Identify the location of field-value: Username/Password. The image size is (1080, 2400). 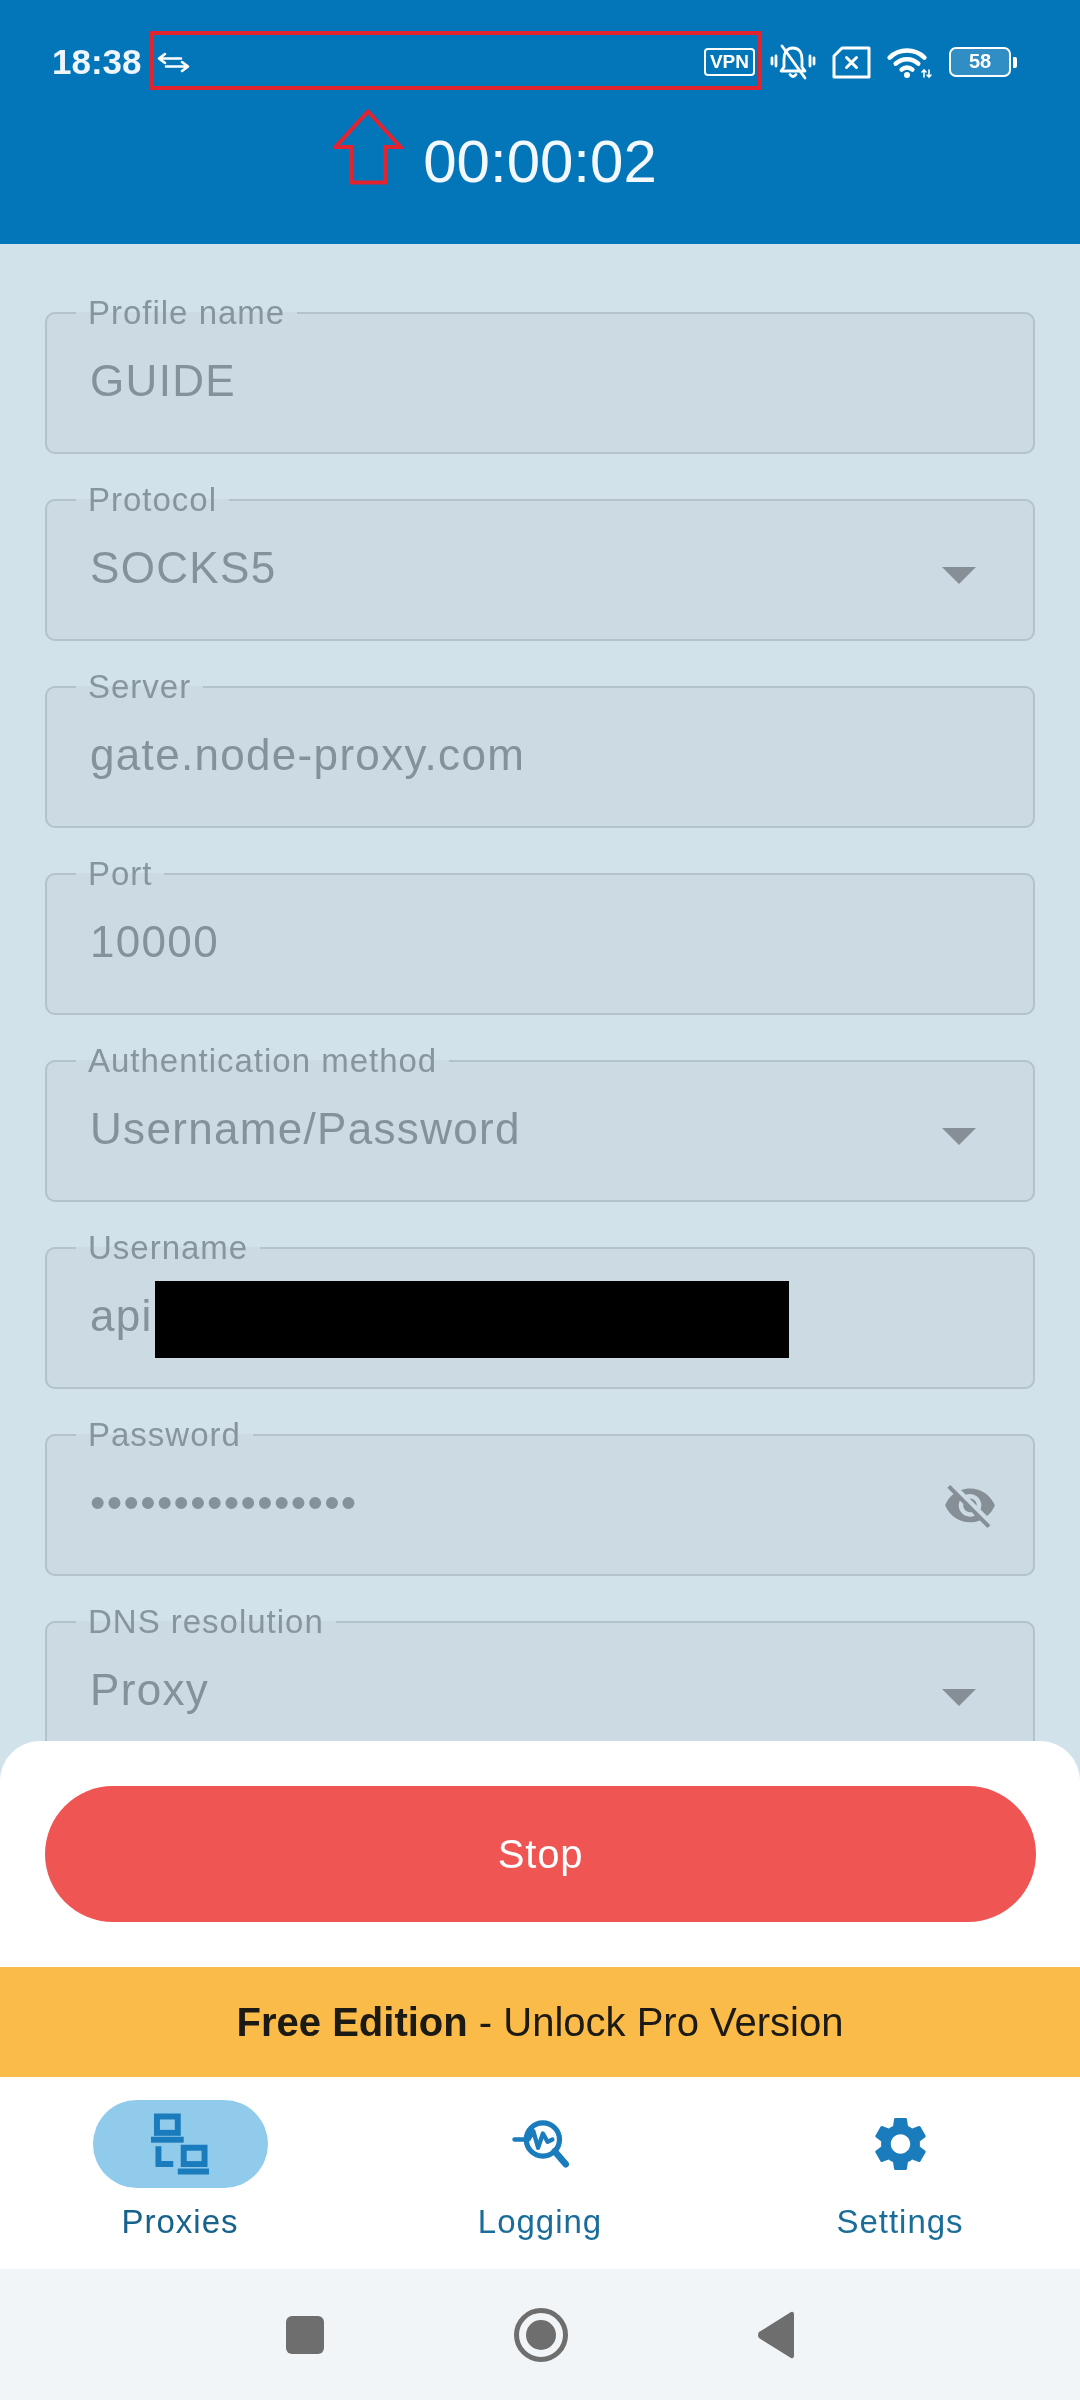
(305, 1129).